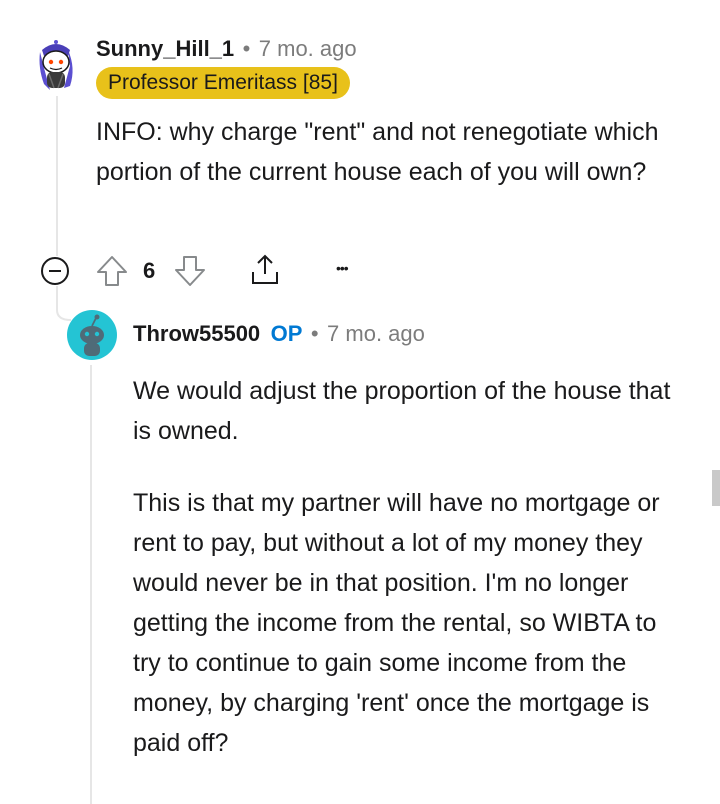 This screenshot has height=804, width=720. I want to click on comment-age: 7 mo. ago, so click(307, 48).